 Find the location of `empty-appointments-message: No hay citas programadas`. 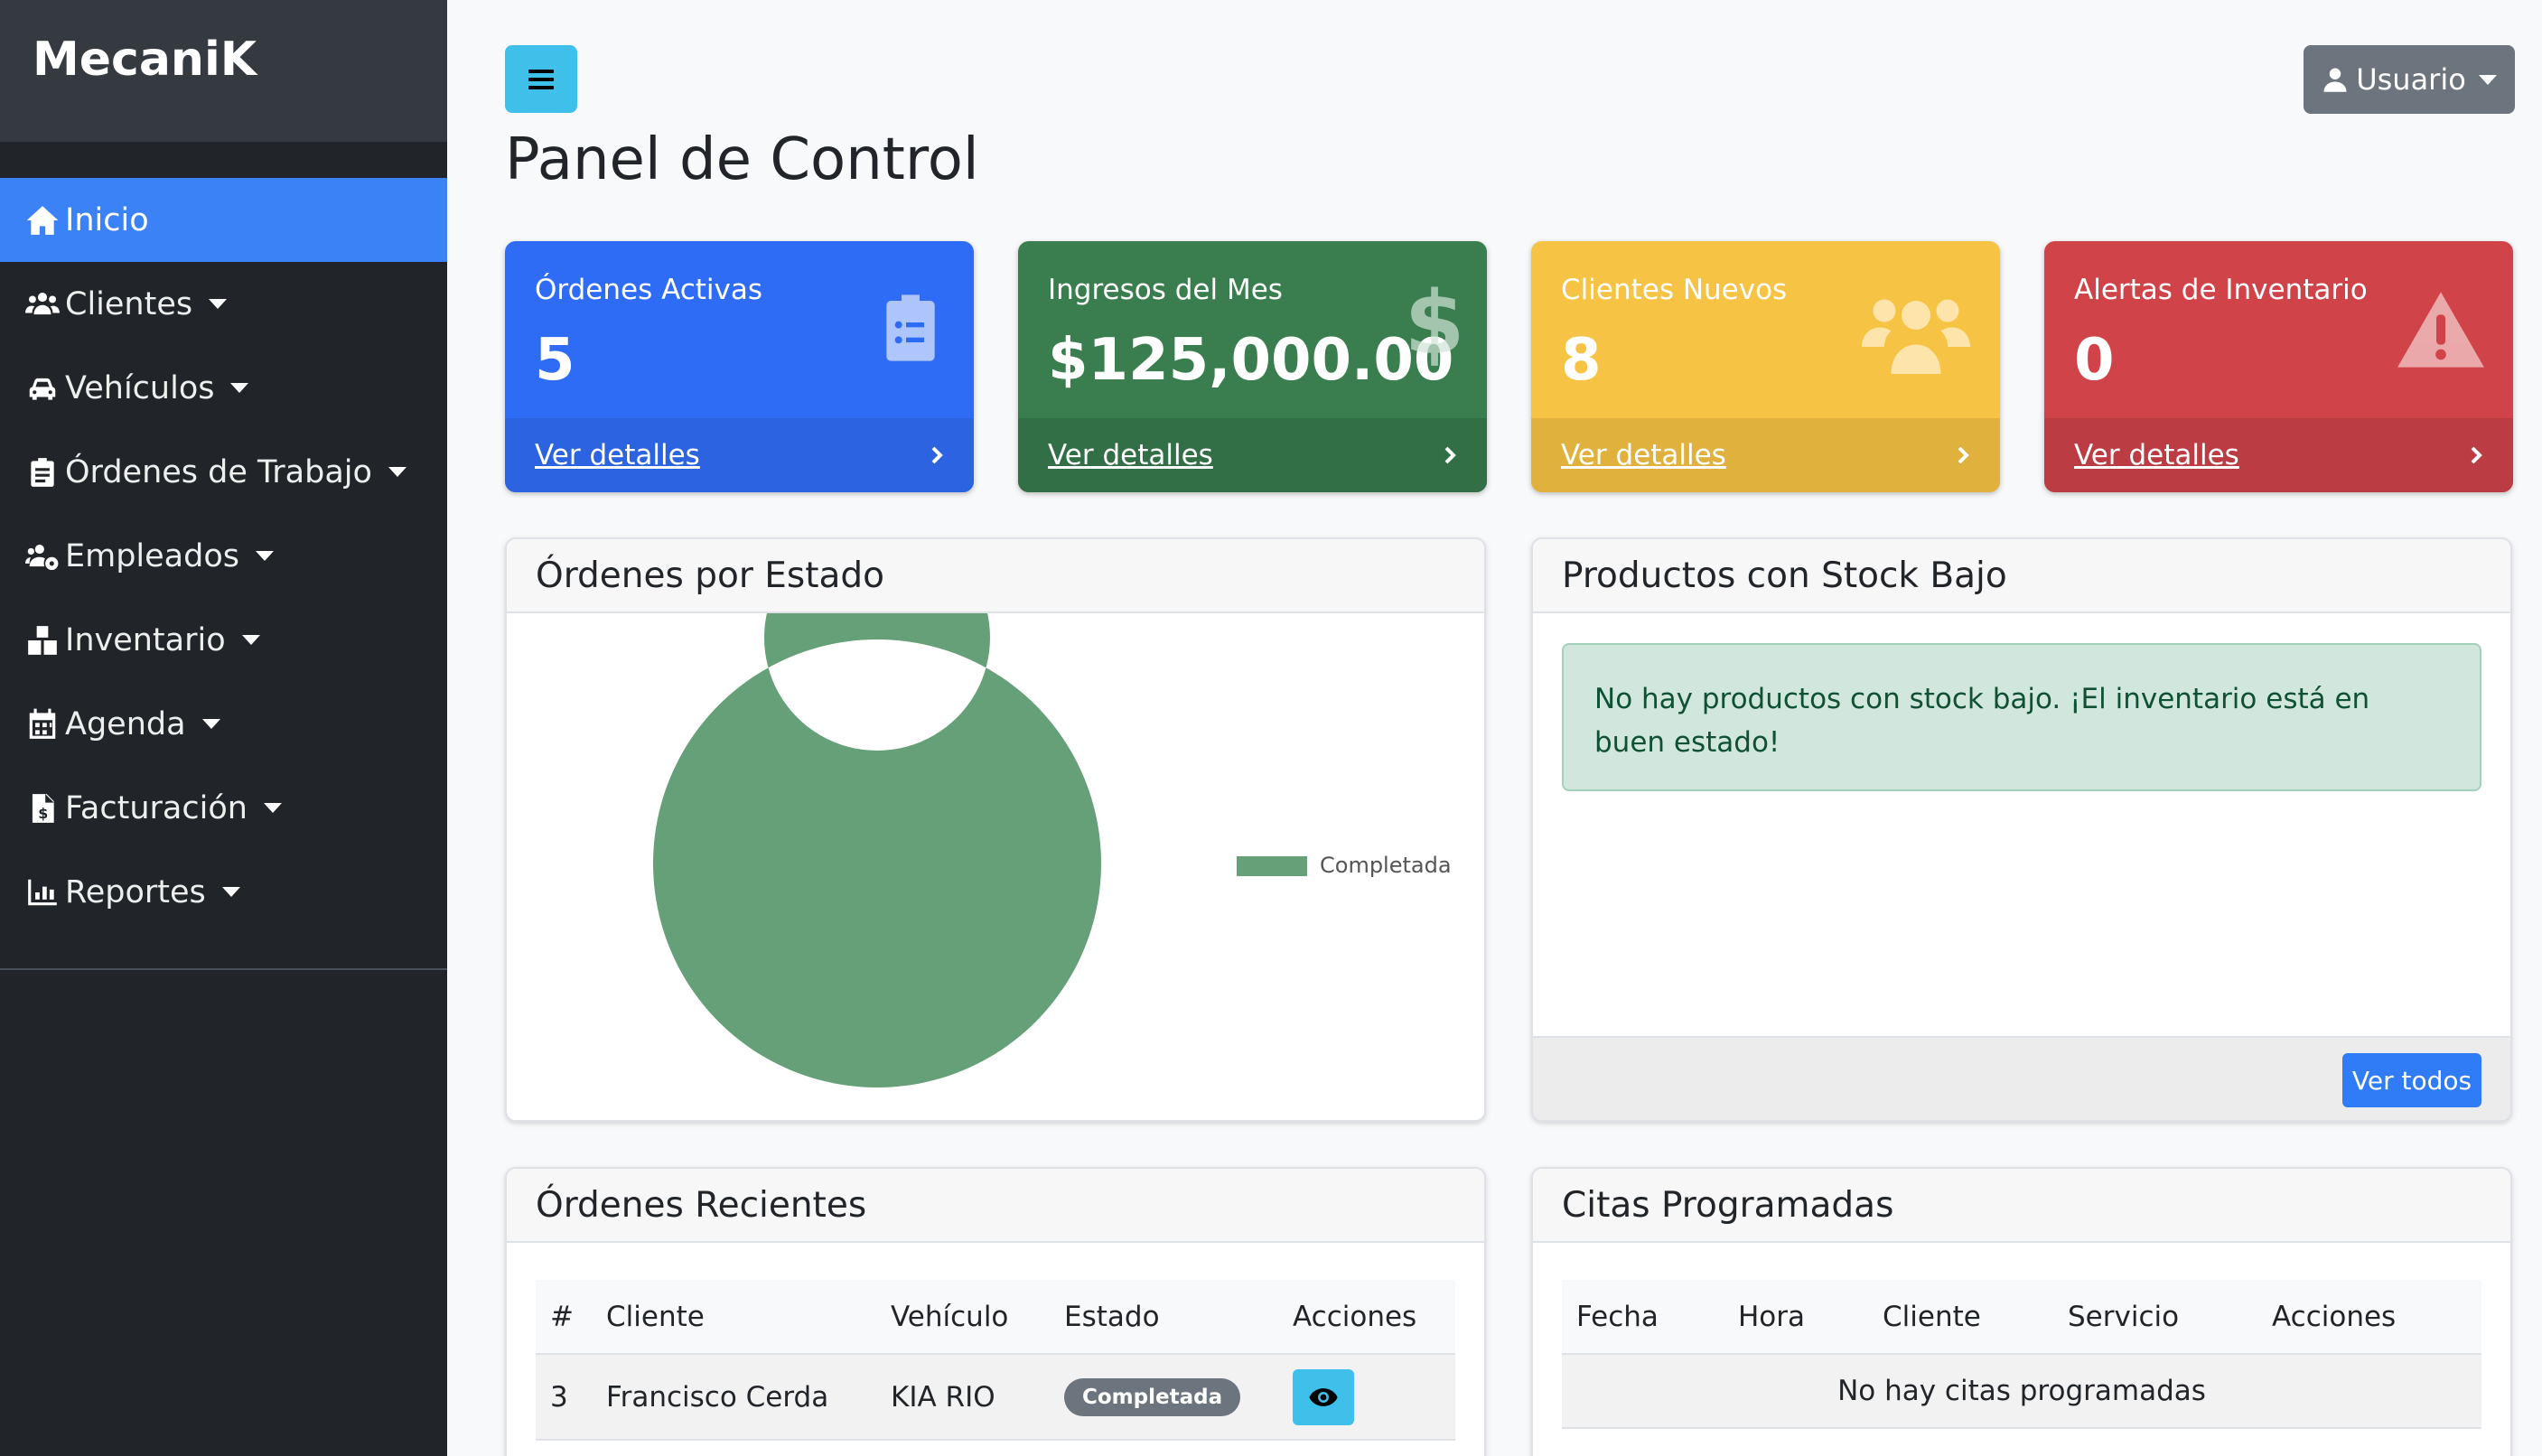

empty-appointments-message: No hay citas programadas is located at coordinates (2021, 1391).